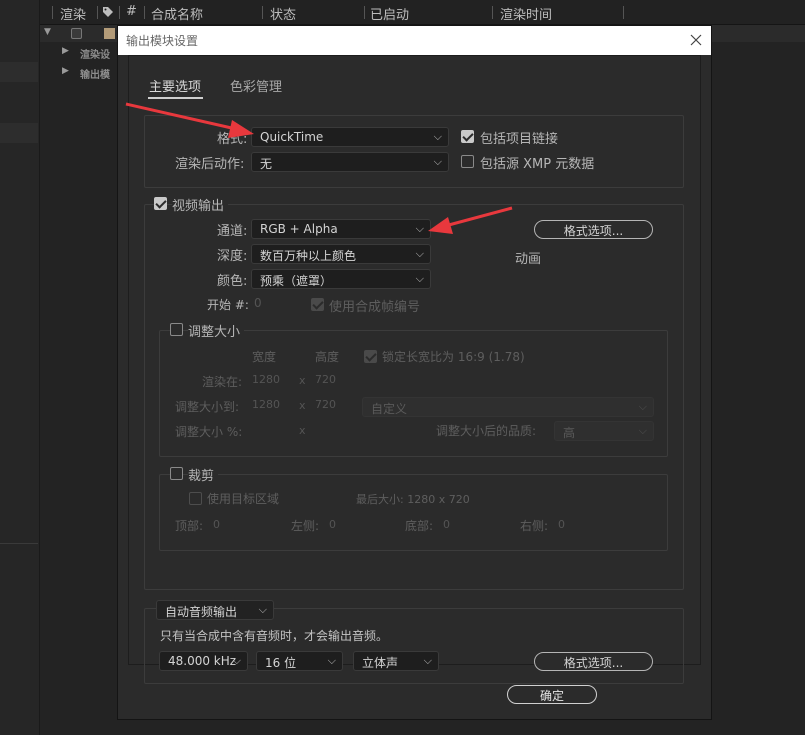  What do you see at coordinates (209, 432) in the screenshot?
I see `resize-percent-label: 调整大小 %:` at bounding box center [209, 432].